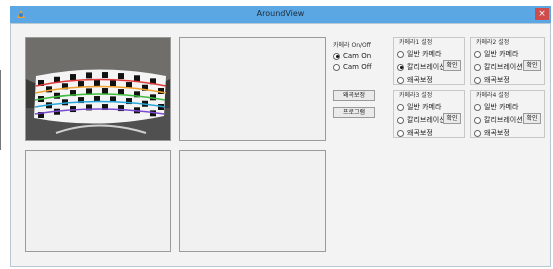  Describe the element at coordinates (357, 56) in the screenshot. I see `cam-on-label: Cam On` at that location.